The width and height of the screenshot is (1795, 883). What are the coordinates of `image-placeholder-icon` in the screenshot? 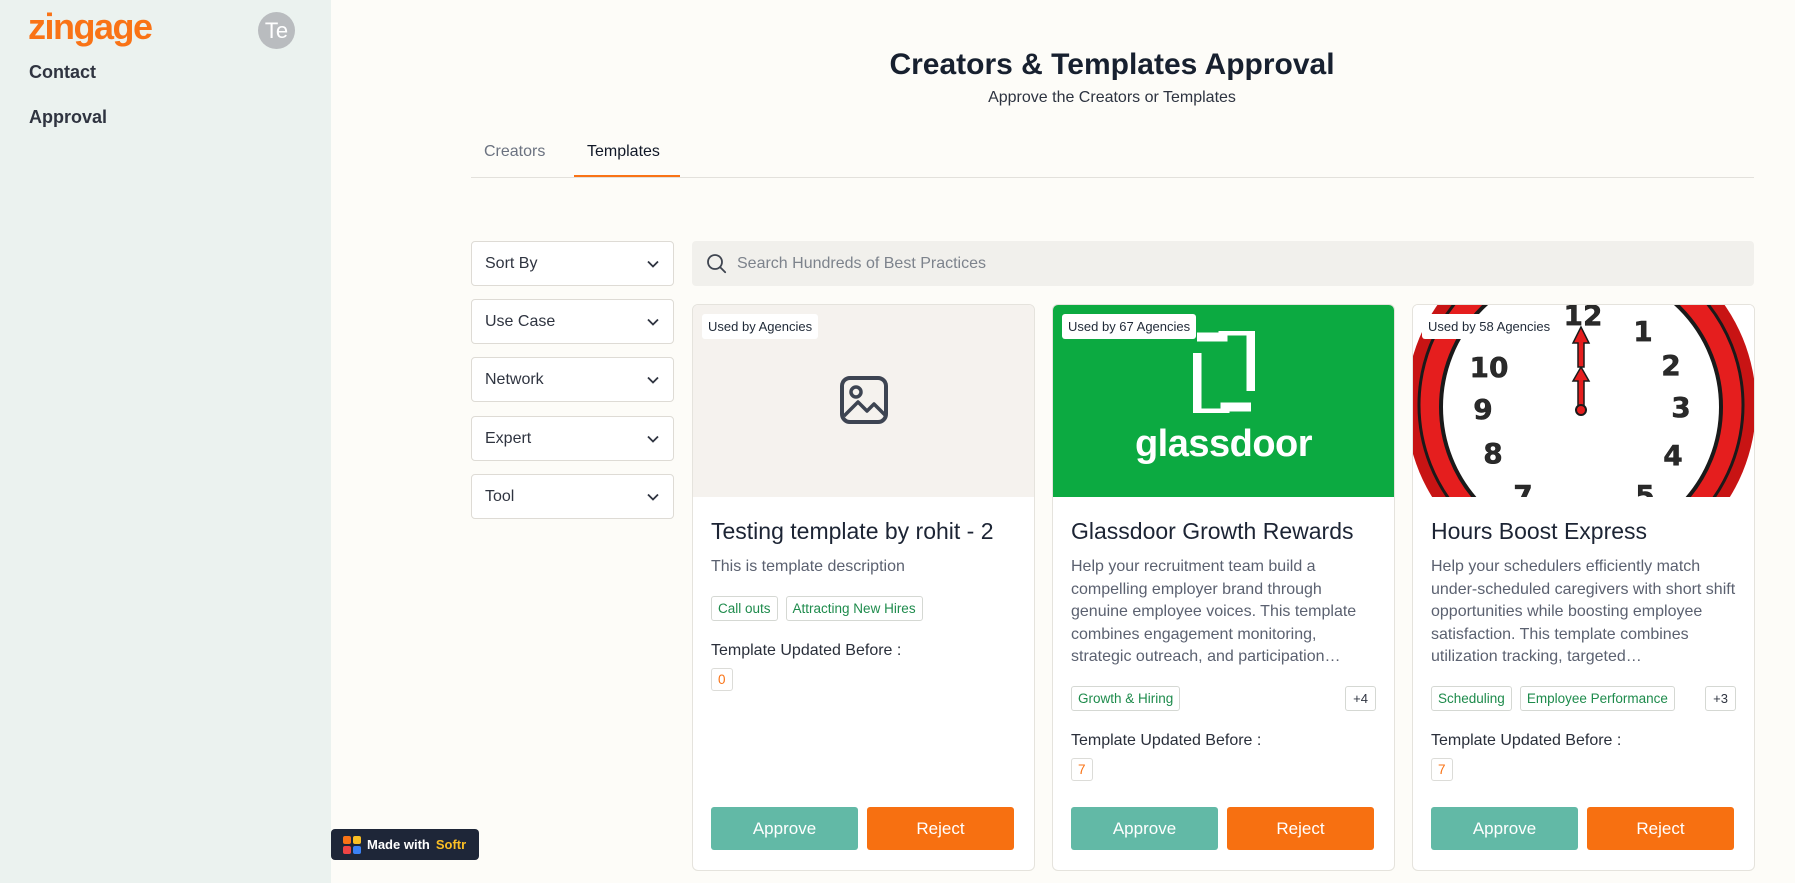 It's located at (864, 400).